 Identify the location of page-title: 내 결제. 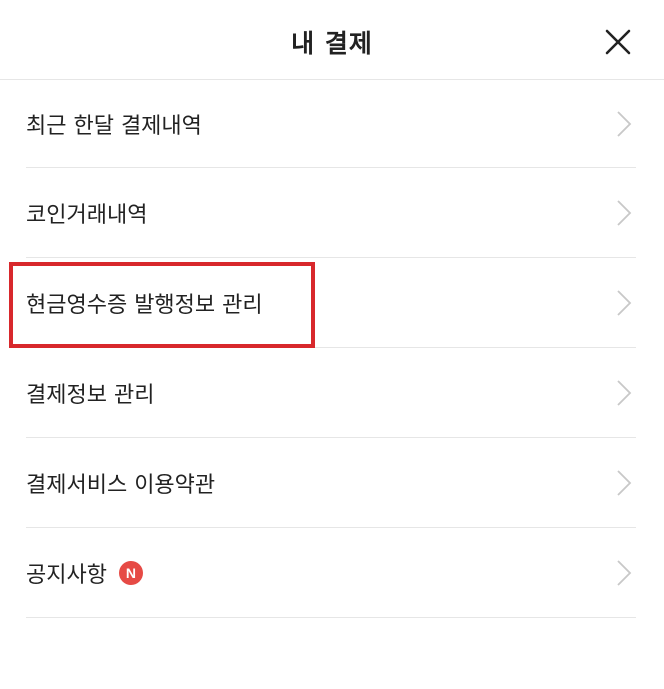
(332, 43).